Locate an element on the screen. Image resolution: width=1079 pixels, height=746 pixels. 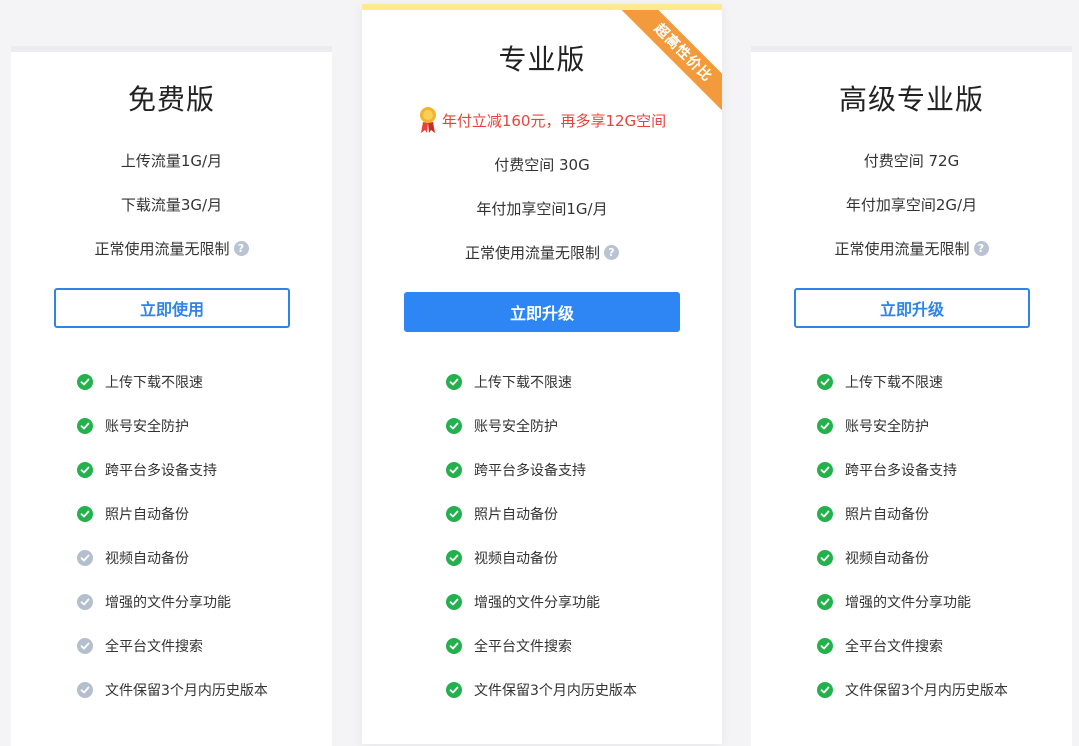
plan-download-quota: 下载流量3G/月 is located at coordinates (171, 205).